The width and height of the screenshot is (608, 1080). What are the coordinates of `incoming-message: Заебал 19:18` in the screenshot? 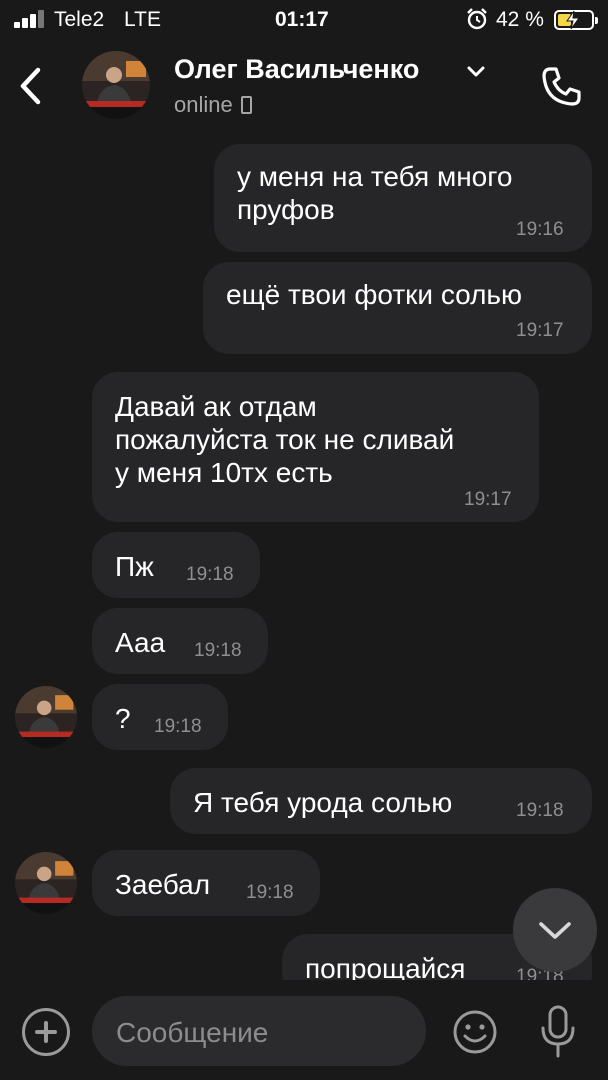 It's located at (206, 883).